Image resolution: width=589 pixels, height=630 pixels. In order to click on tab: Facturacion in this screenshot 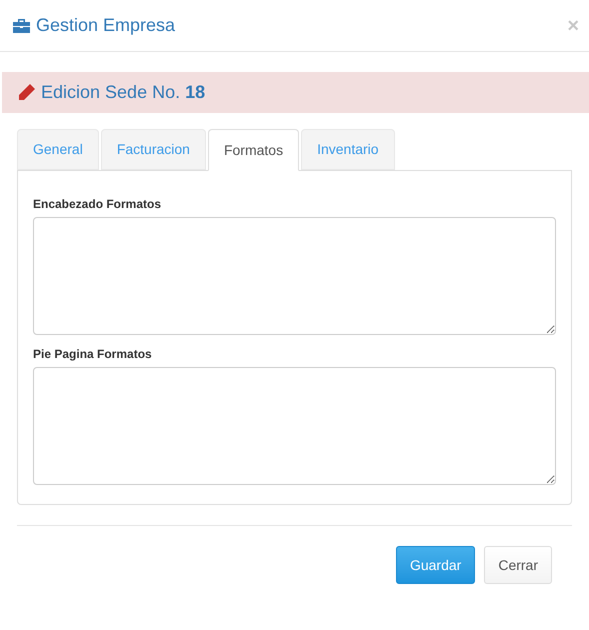, I will do `click(153, 149)`.